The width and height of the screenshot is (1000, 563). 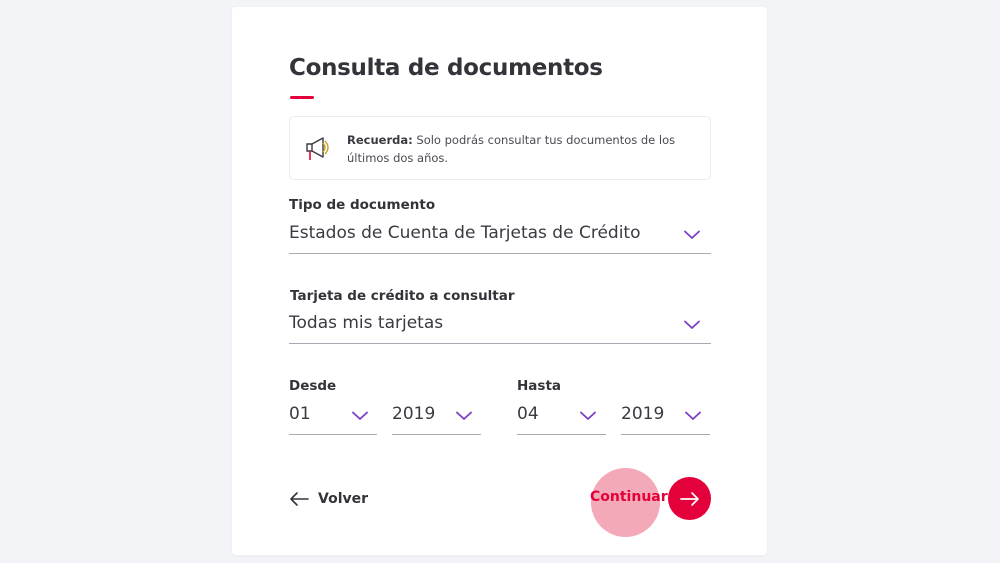 I want to click on card-select: Todas mis tarjetas, so click(x=500, y=327).